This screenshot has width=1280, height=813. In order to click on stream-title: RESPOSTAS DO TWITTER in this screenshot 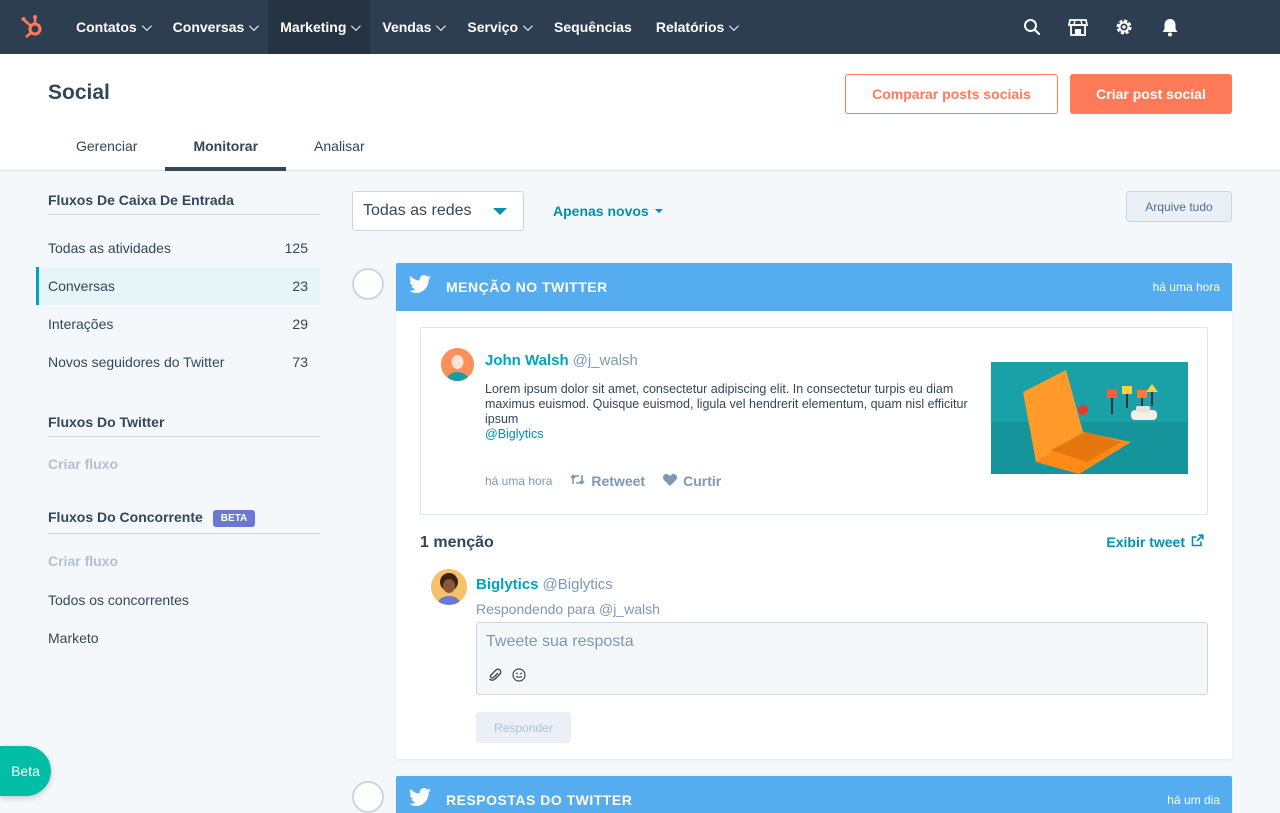, I will do `click(539, 800)`.